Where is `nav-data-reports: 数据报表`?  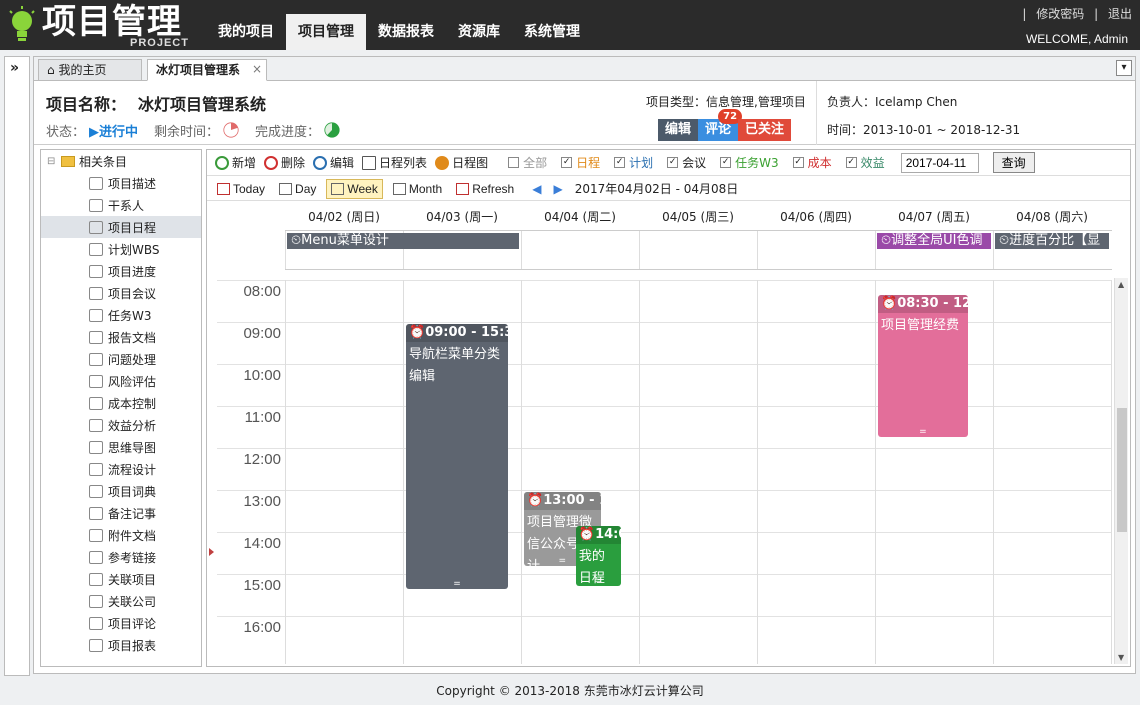
nav-data-reports: 数据报表 is located at coordinates (406, 32).